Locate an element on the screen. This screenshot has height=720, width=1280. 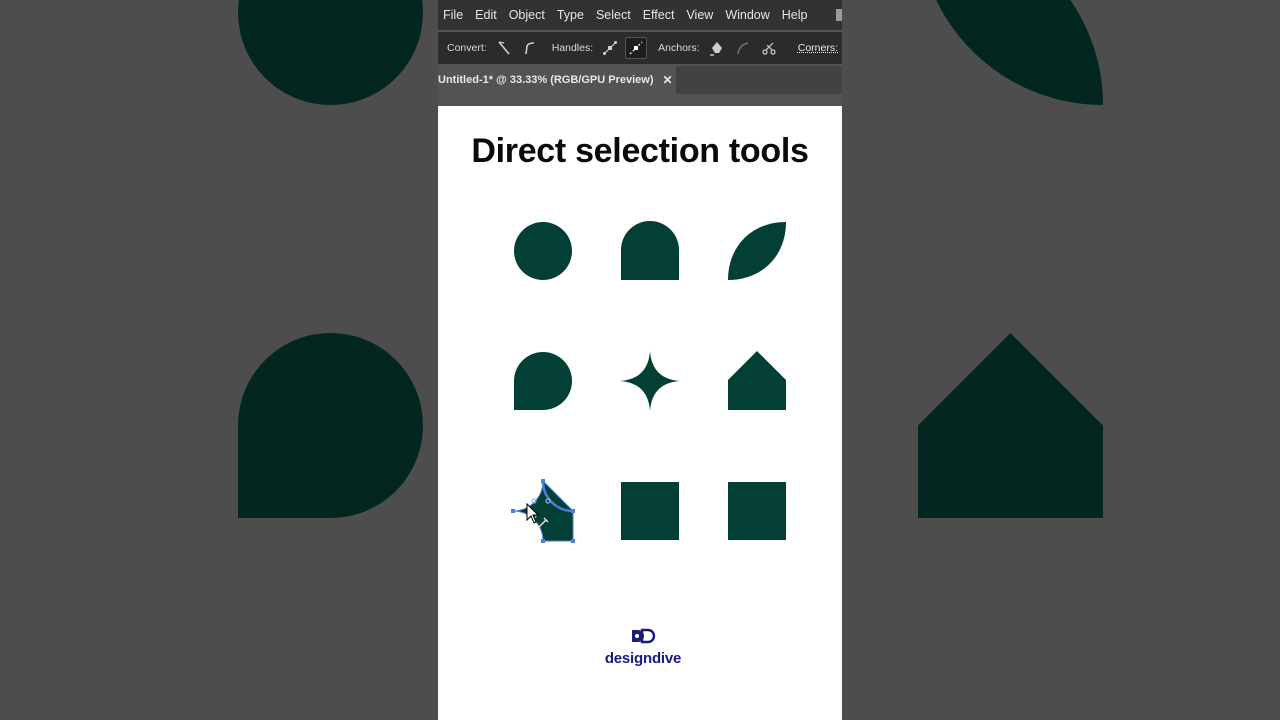
cut-path-button is located at coordinates (769, 48).